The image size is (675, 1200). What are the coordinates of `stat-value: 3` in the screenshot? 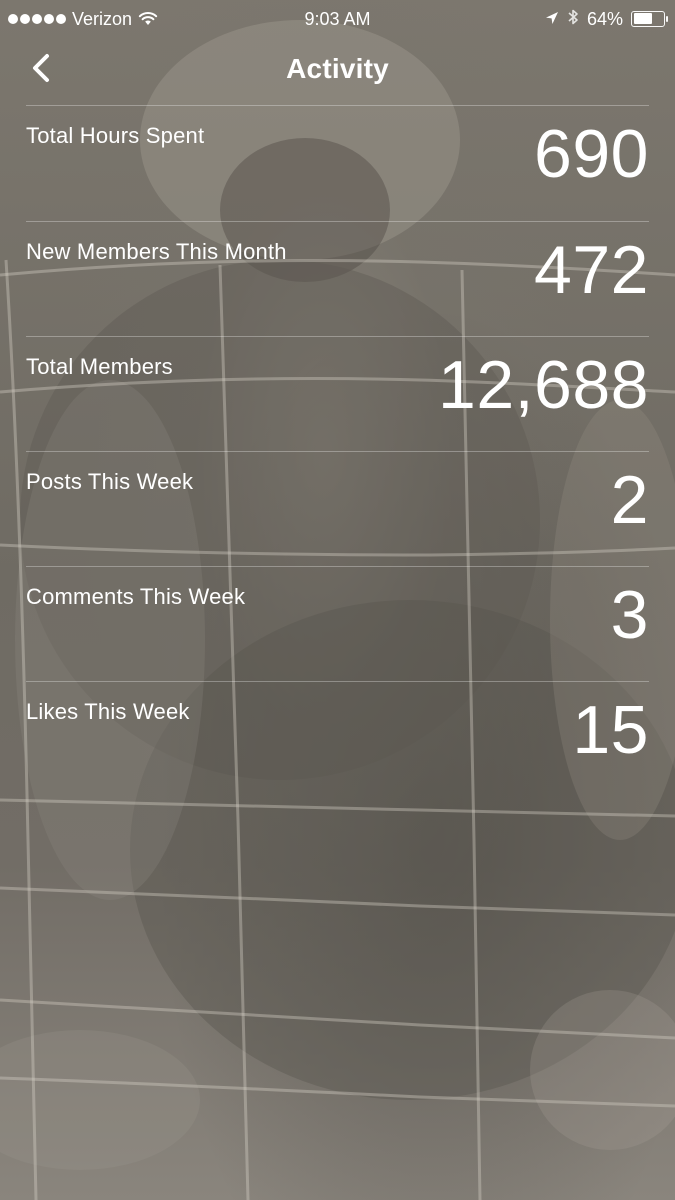 It's located at (629, 615).